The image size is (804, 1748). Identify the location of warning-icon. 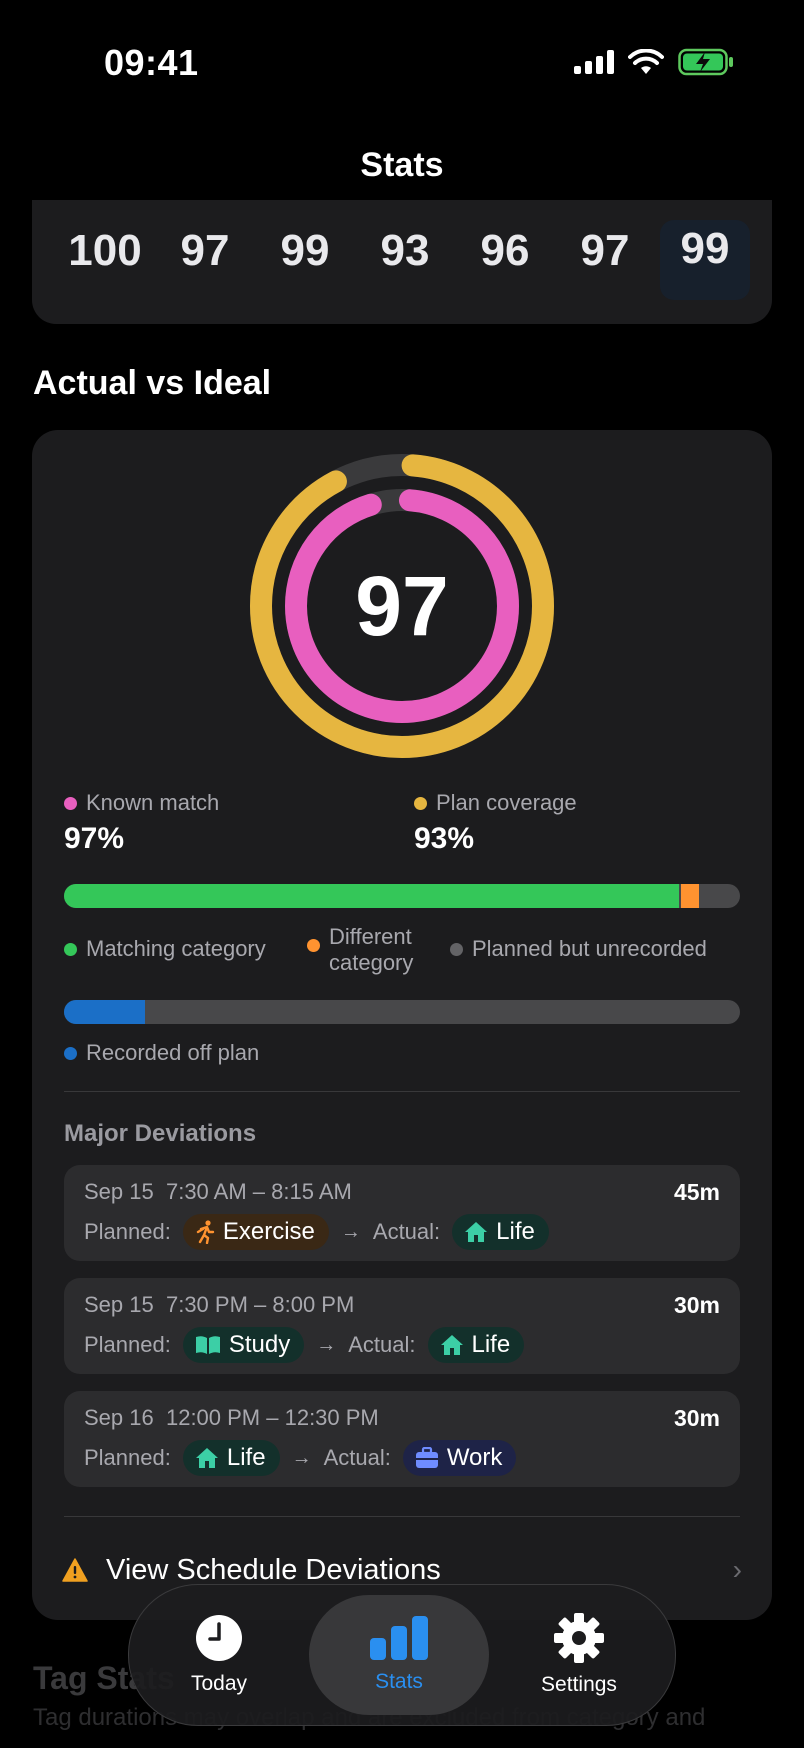
(75, 1570).